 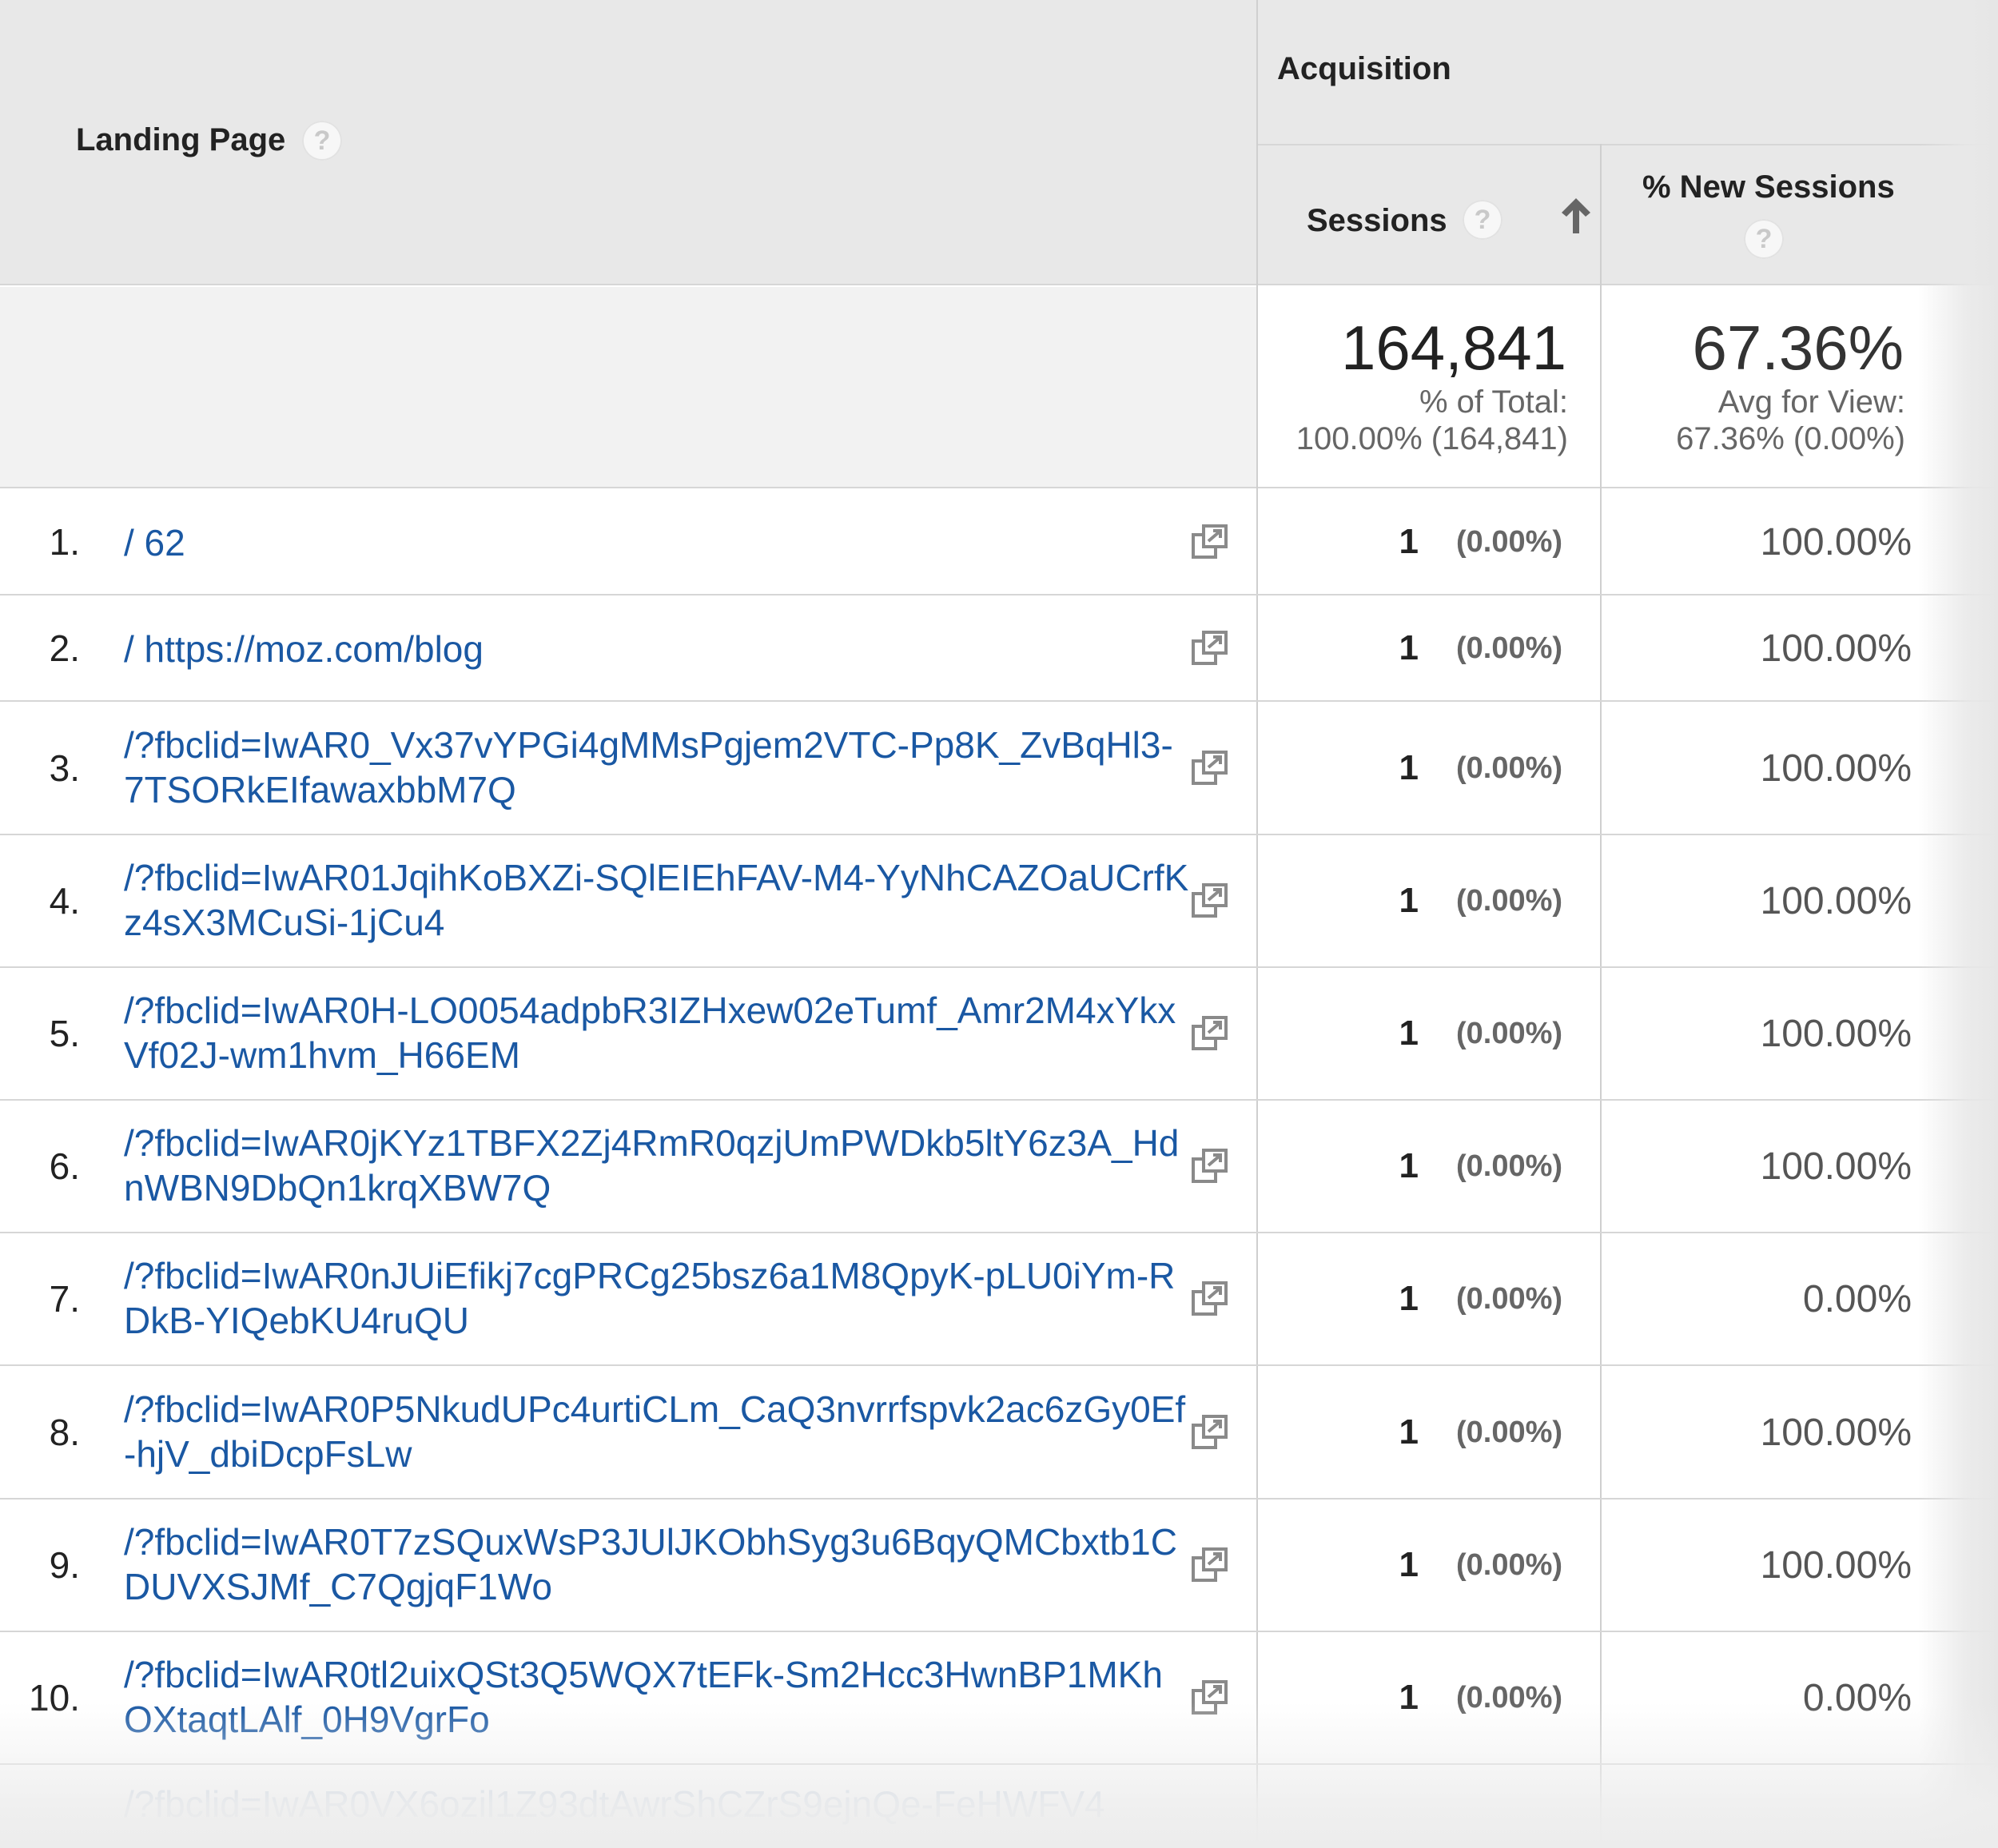 What do you see at coordinates (1576, 216) in the screenshot?
I see `arrow-up-icon` at bounding box center [1576, 216].